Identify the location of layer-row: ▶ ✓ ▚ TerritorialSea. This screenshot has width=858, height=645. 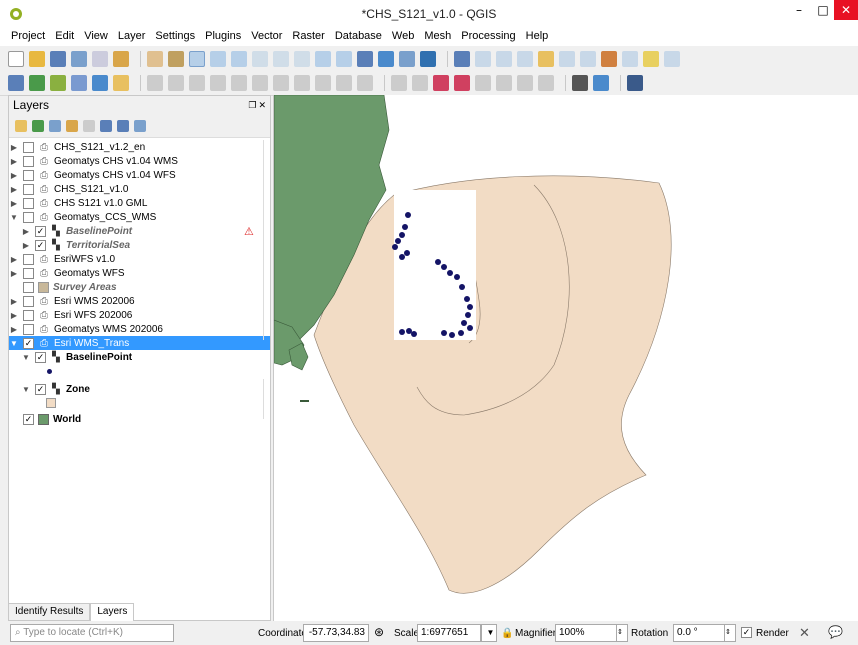
(139, 245).